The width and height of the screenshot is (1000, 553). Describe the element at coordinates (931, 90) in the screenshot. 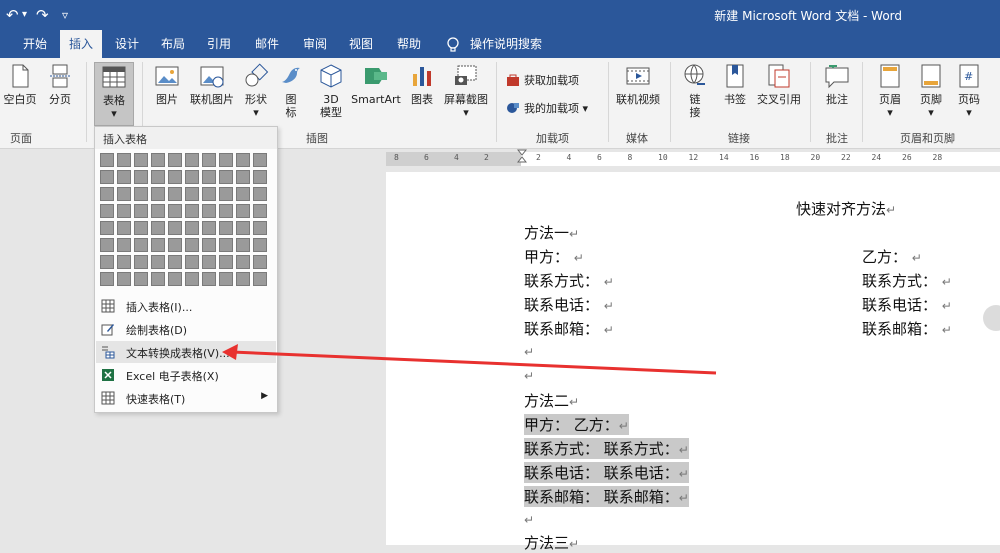

I see `footer-button: 页脚 ▾` at that location.